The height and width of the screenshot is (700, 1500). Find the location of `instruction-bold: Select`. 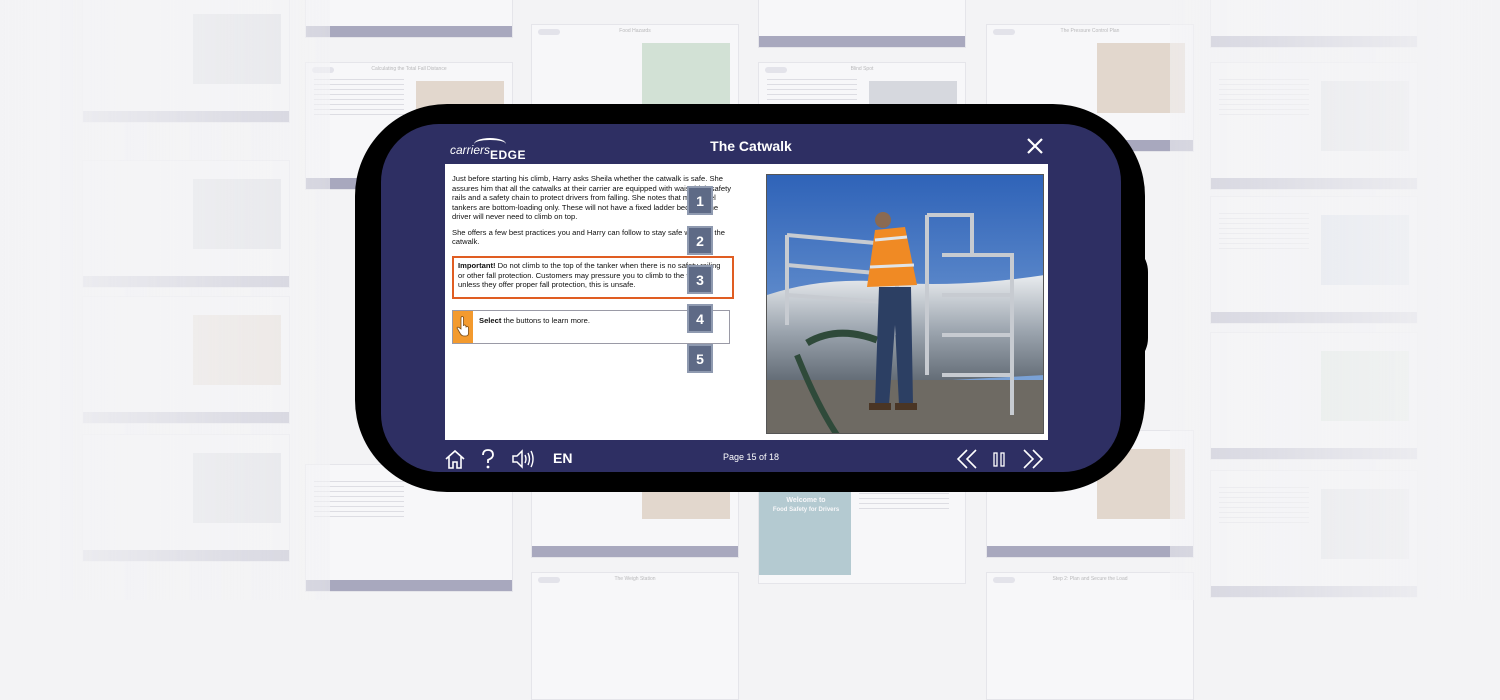

instruction-bold: Select is located at coordinates (490, 320).